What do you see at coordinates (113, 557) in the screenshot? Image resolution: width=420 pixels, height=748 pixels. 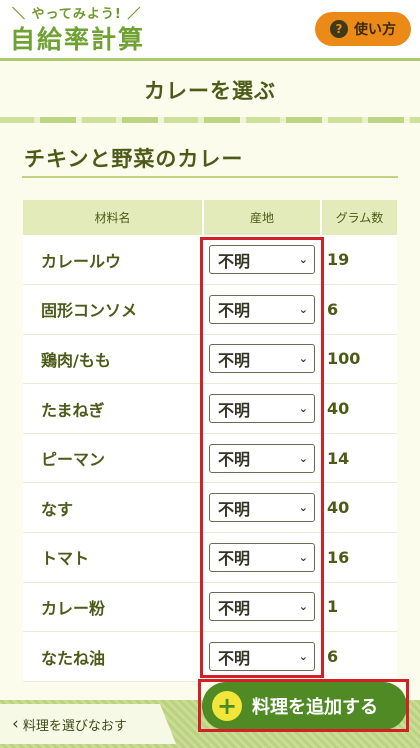 I see `ingredient-name: トマト` at bounding box center [113, 557].